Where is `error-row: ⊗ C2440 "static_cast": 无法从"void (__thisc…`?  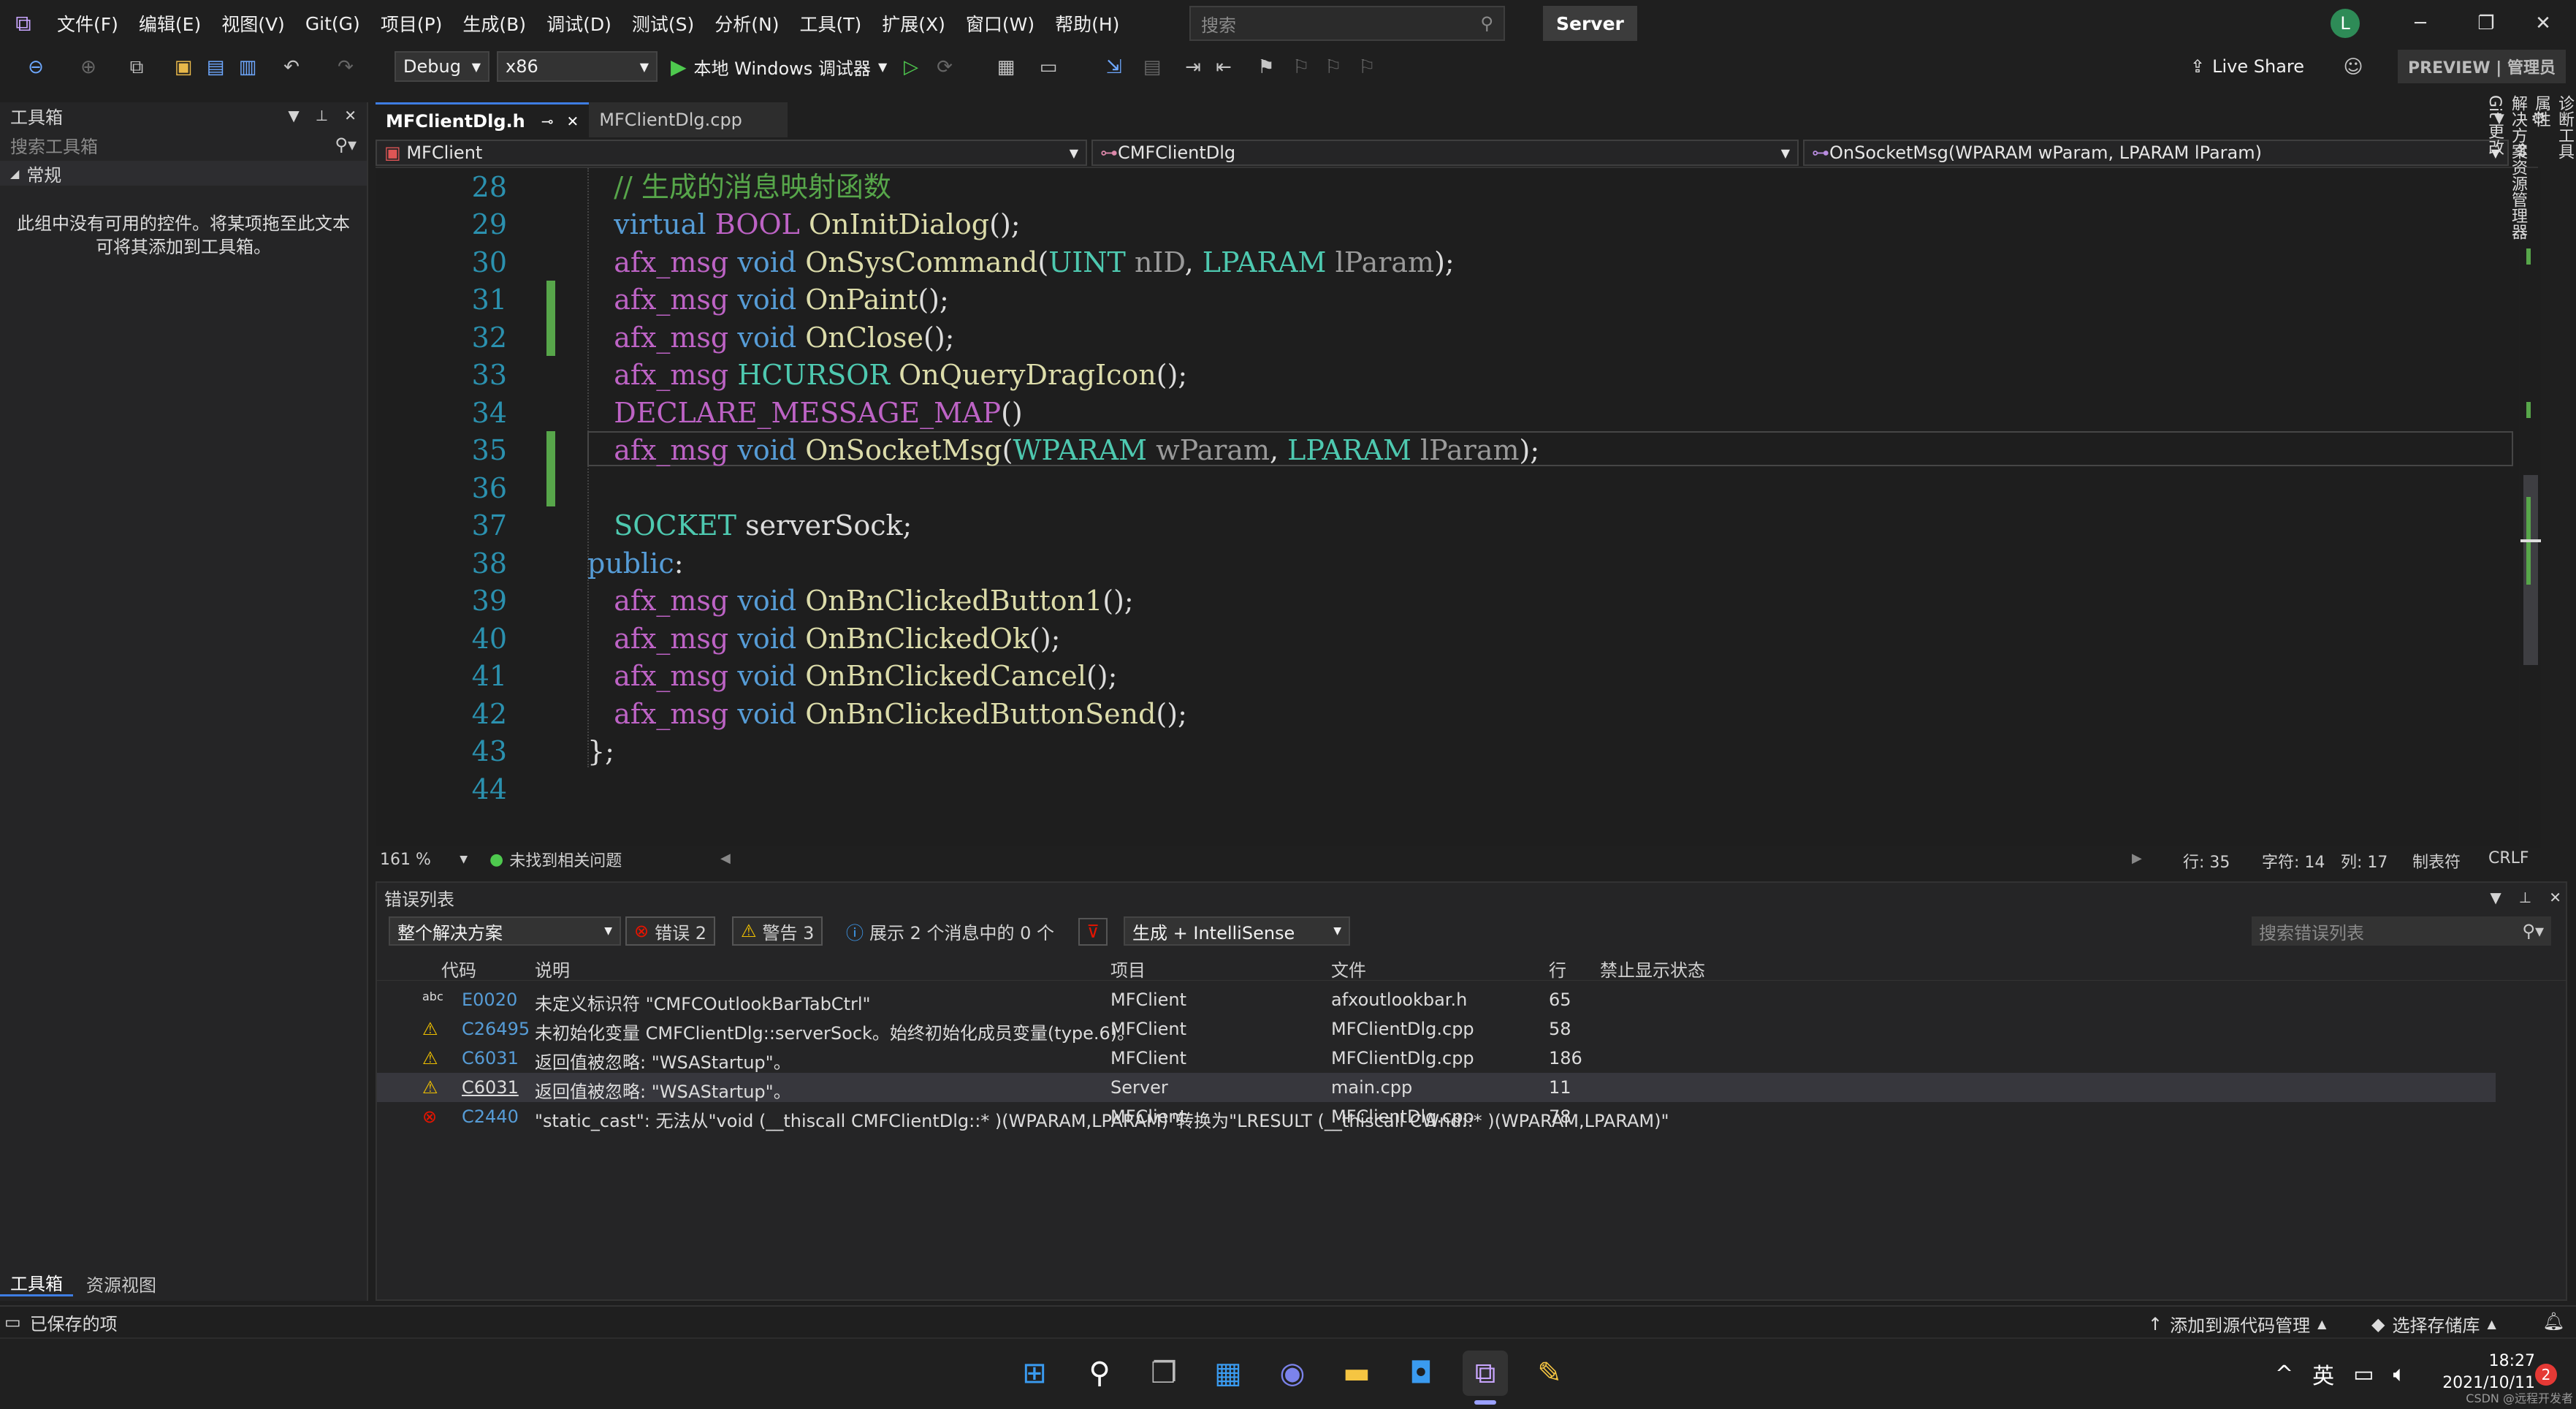 error-row: ⊗ C2440 "static_cast": 无法从"void (__thisc… is located at coordinates (1436, 1116).